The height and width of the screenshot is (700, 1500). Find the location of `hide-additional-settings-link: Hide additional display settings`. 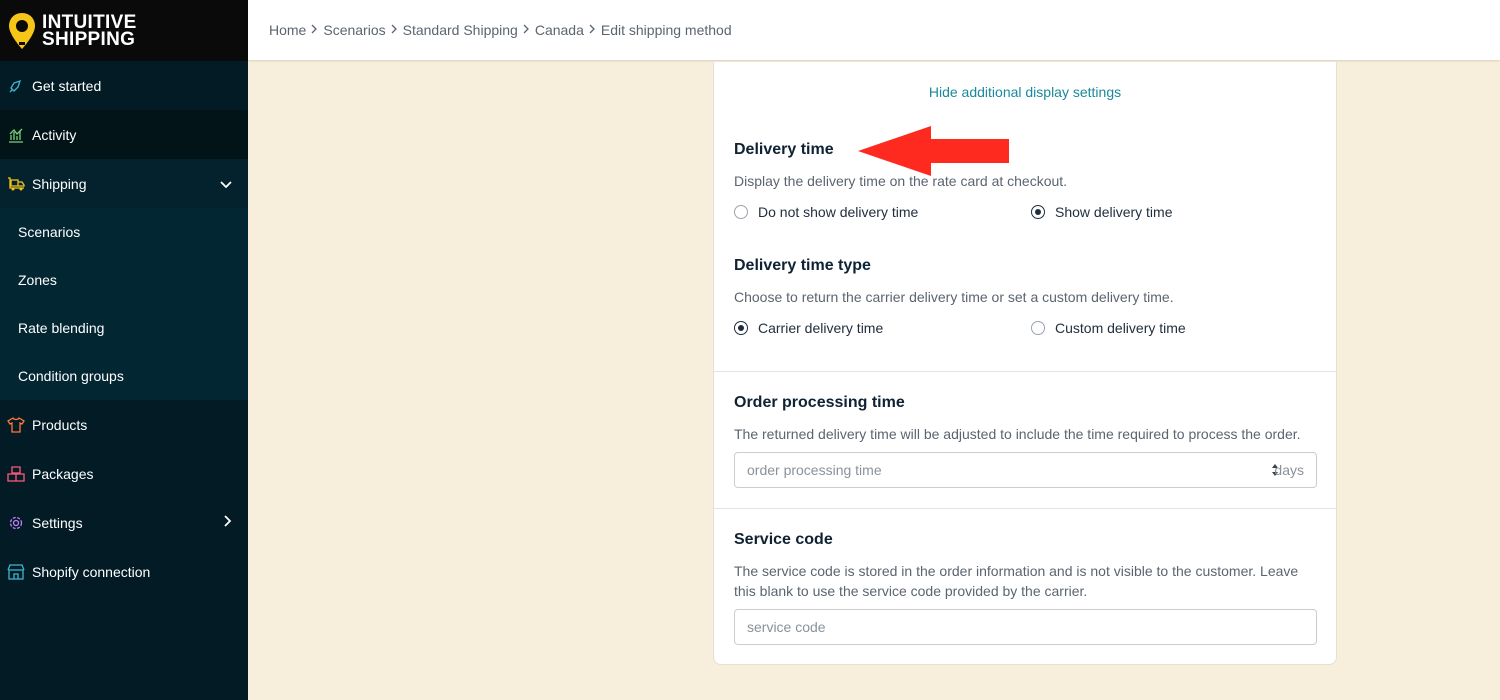

hide-additional-settings-link: Hide additional display settings is located at coordinates (1025, 92).